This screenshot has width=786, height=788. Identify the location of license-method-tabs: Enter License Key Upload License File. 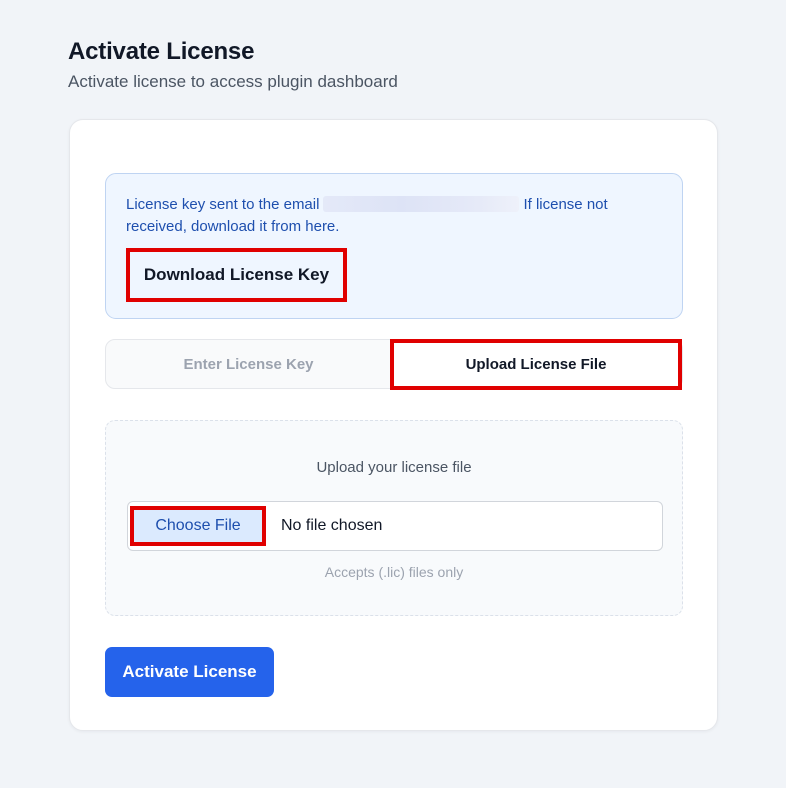
(394, 364).